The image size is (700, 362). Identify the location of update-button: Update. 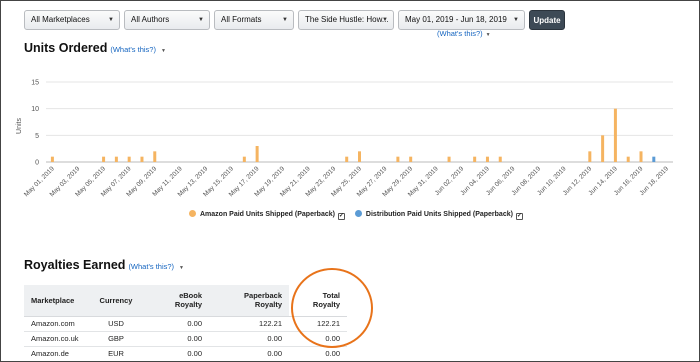
(547, 20).